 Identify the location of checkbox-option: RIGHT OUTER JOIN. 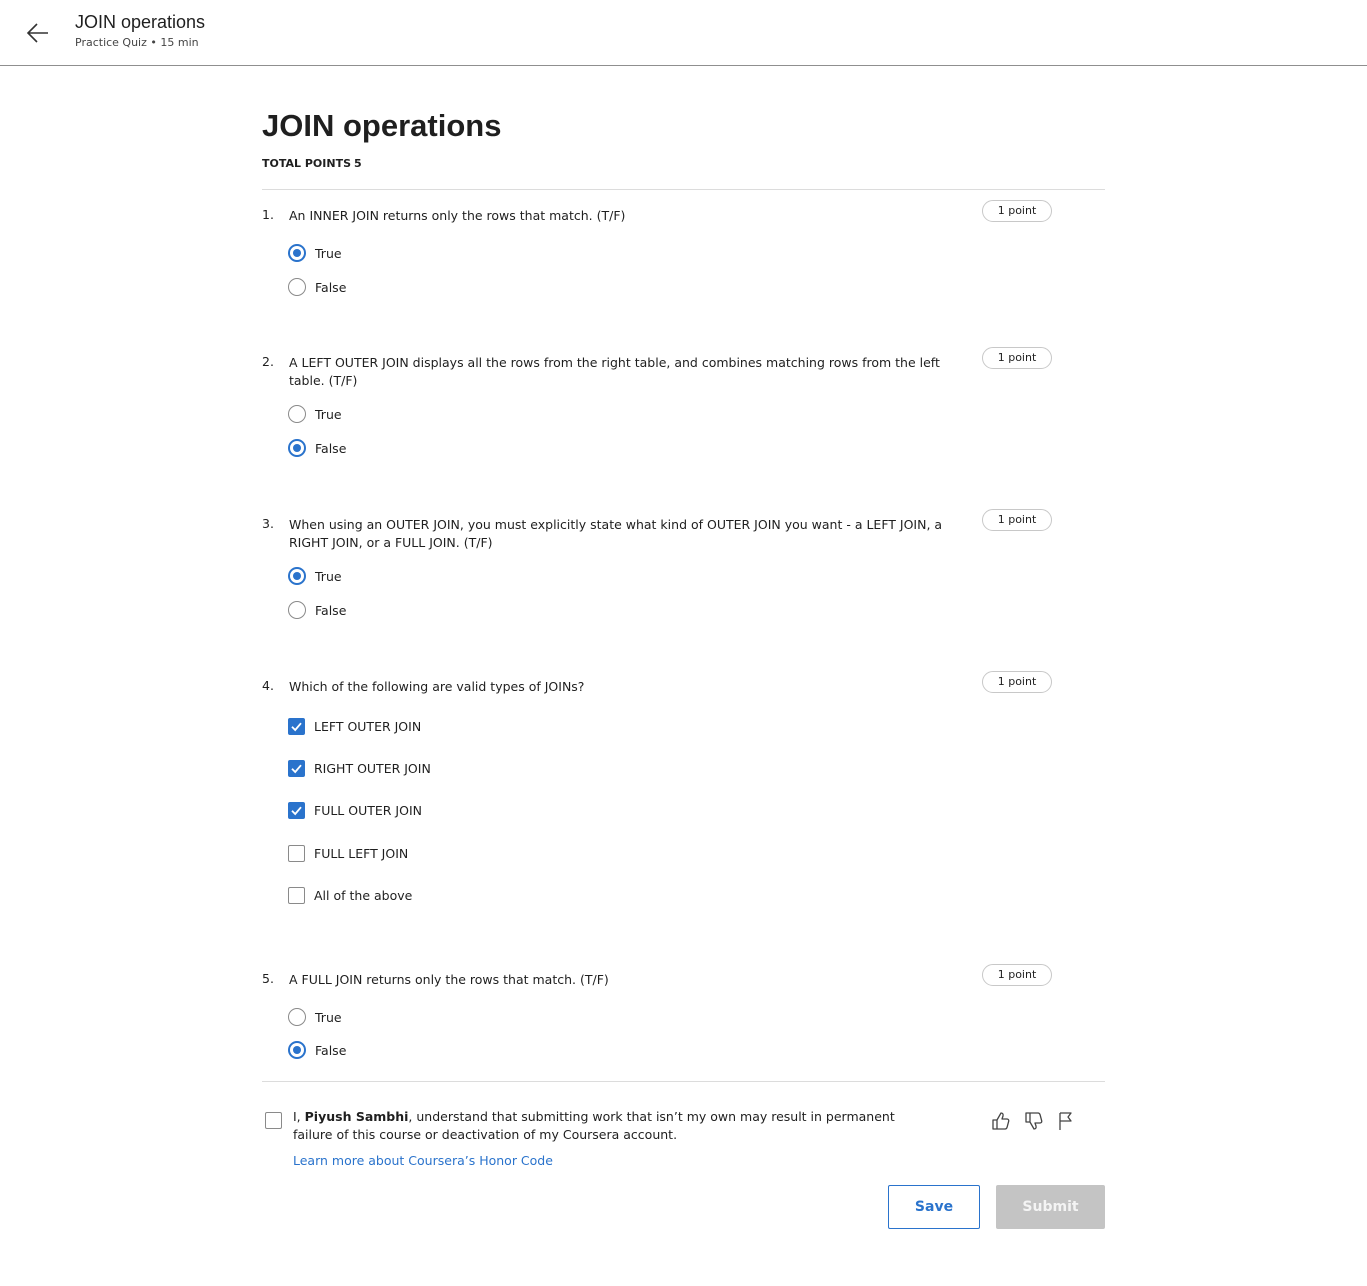
(359, 768).